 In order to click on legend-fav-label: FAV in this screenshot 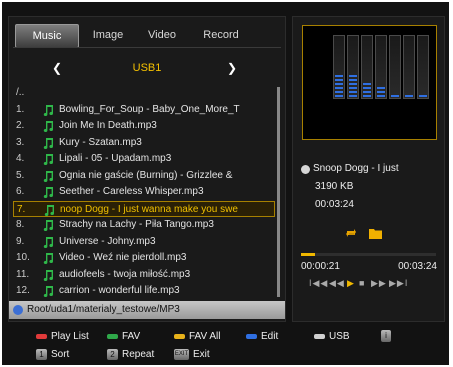, I will do `click(131, 336)`.